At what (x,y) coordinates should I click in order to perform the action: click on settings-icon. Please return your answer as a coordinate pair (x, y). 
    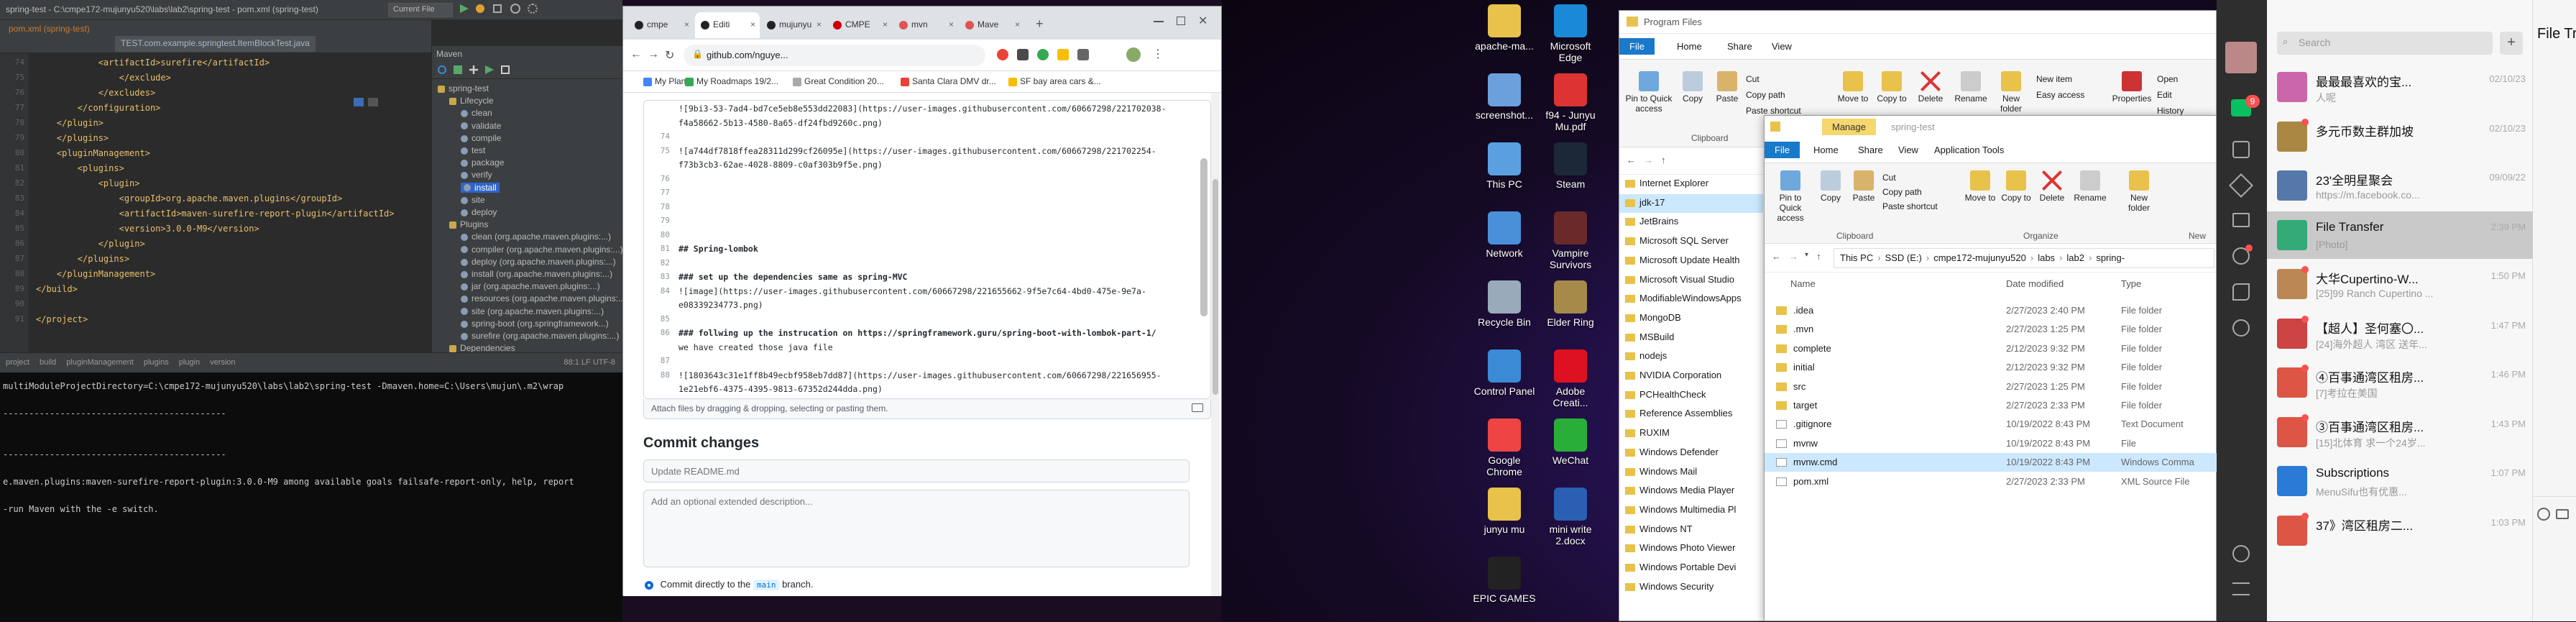
    Looking at the image, I should click on (533, 9).